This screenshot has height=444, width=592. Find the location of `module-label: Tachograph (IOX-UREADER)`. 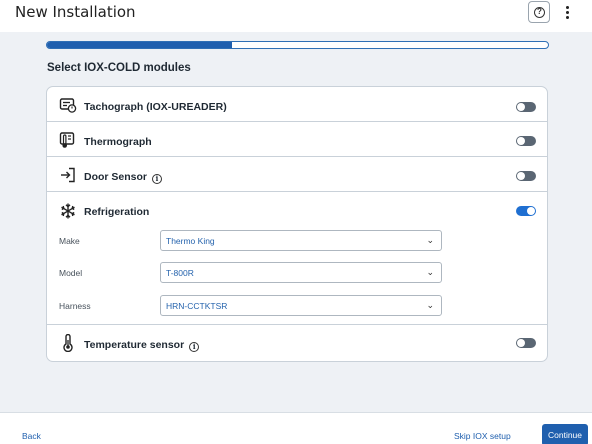

module-label: Tachograph (IOX-UREADER) is located at coordinates (155, 107).